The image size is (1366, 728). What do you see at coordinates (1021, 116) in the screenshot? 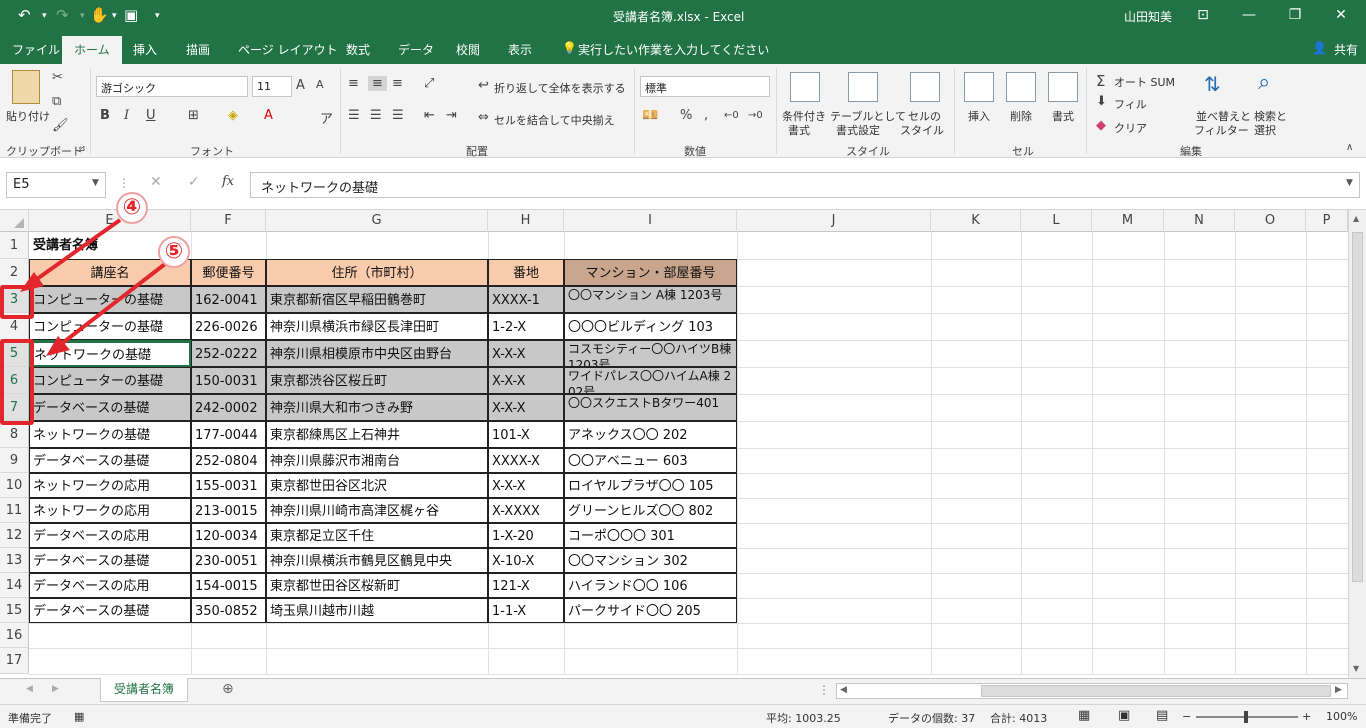
I see `delete-cells-button: 削除` at bounding box center [1021, 116].